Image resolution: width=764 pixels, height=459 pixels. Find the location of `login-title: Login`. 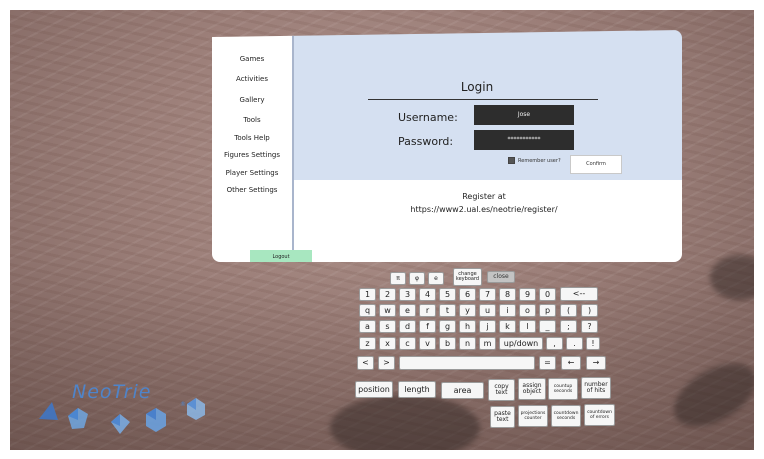

login-title: Login is located at coordinates (477, 87).